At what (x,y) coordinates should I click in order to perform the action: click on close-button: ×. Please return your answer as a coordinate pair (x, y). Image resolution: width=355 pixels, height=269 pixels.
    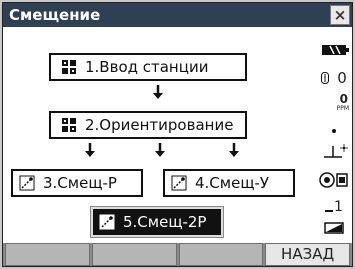
    Looking at the image, I should click on (340, 15).